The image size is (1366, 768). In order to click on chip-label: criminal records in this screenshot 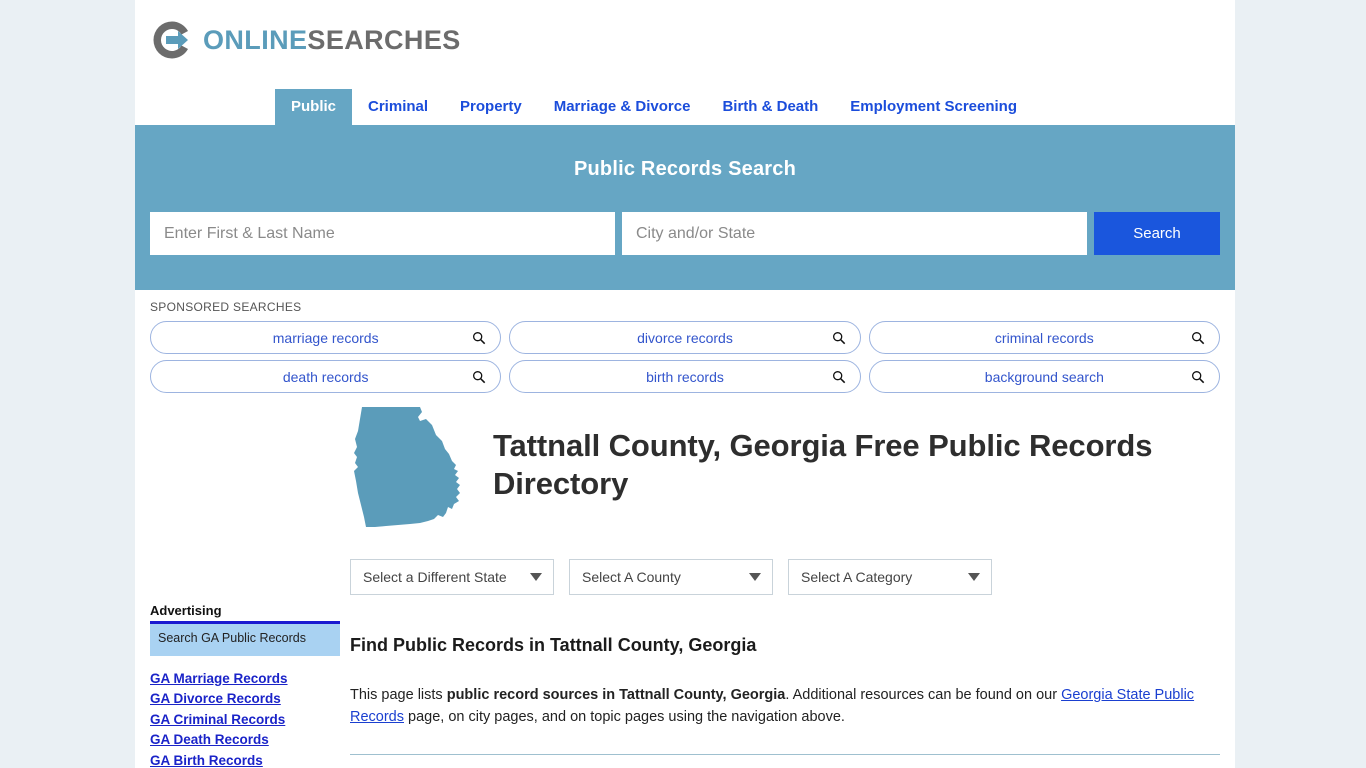, I will do `click(1044, 337)`.